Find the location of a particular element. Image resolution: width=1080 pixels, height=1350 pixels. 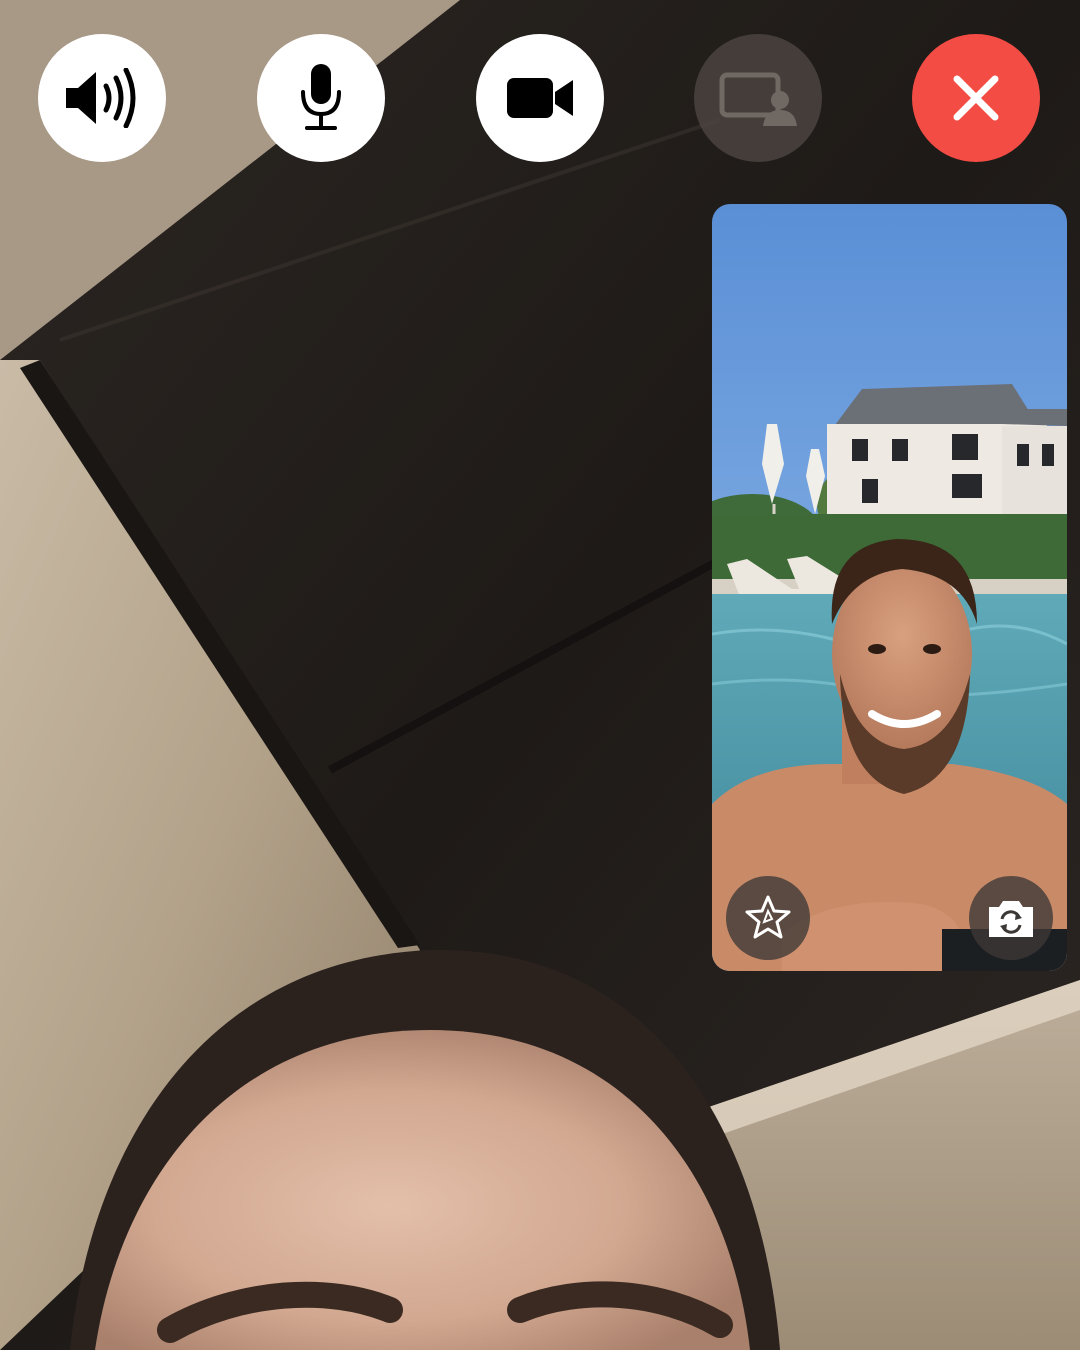

speaker-button is located at coordinates (102, 98).